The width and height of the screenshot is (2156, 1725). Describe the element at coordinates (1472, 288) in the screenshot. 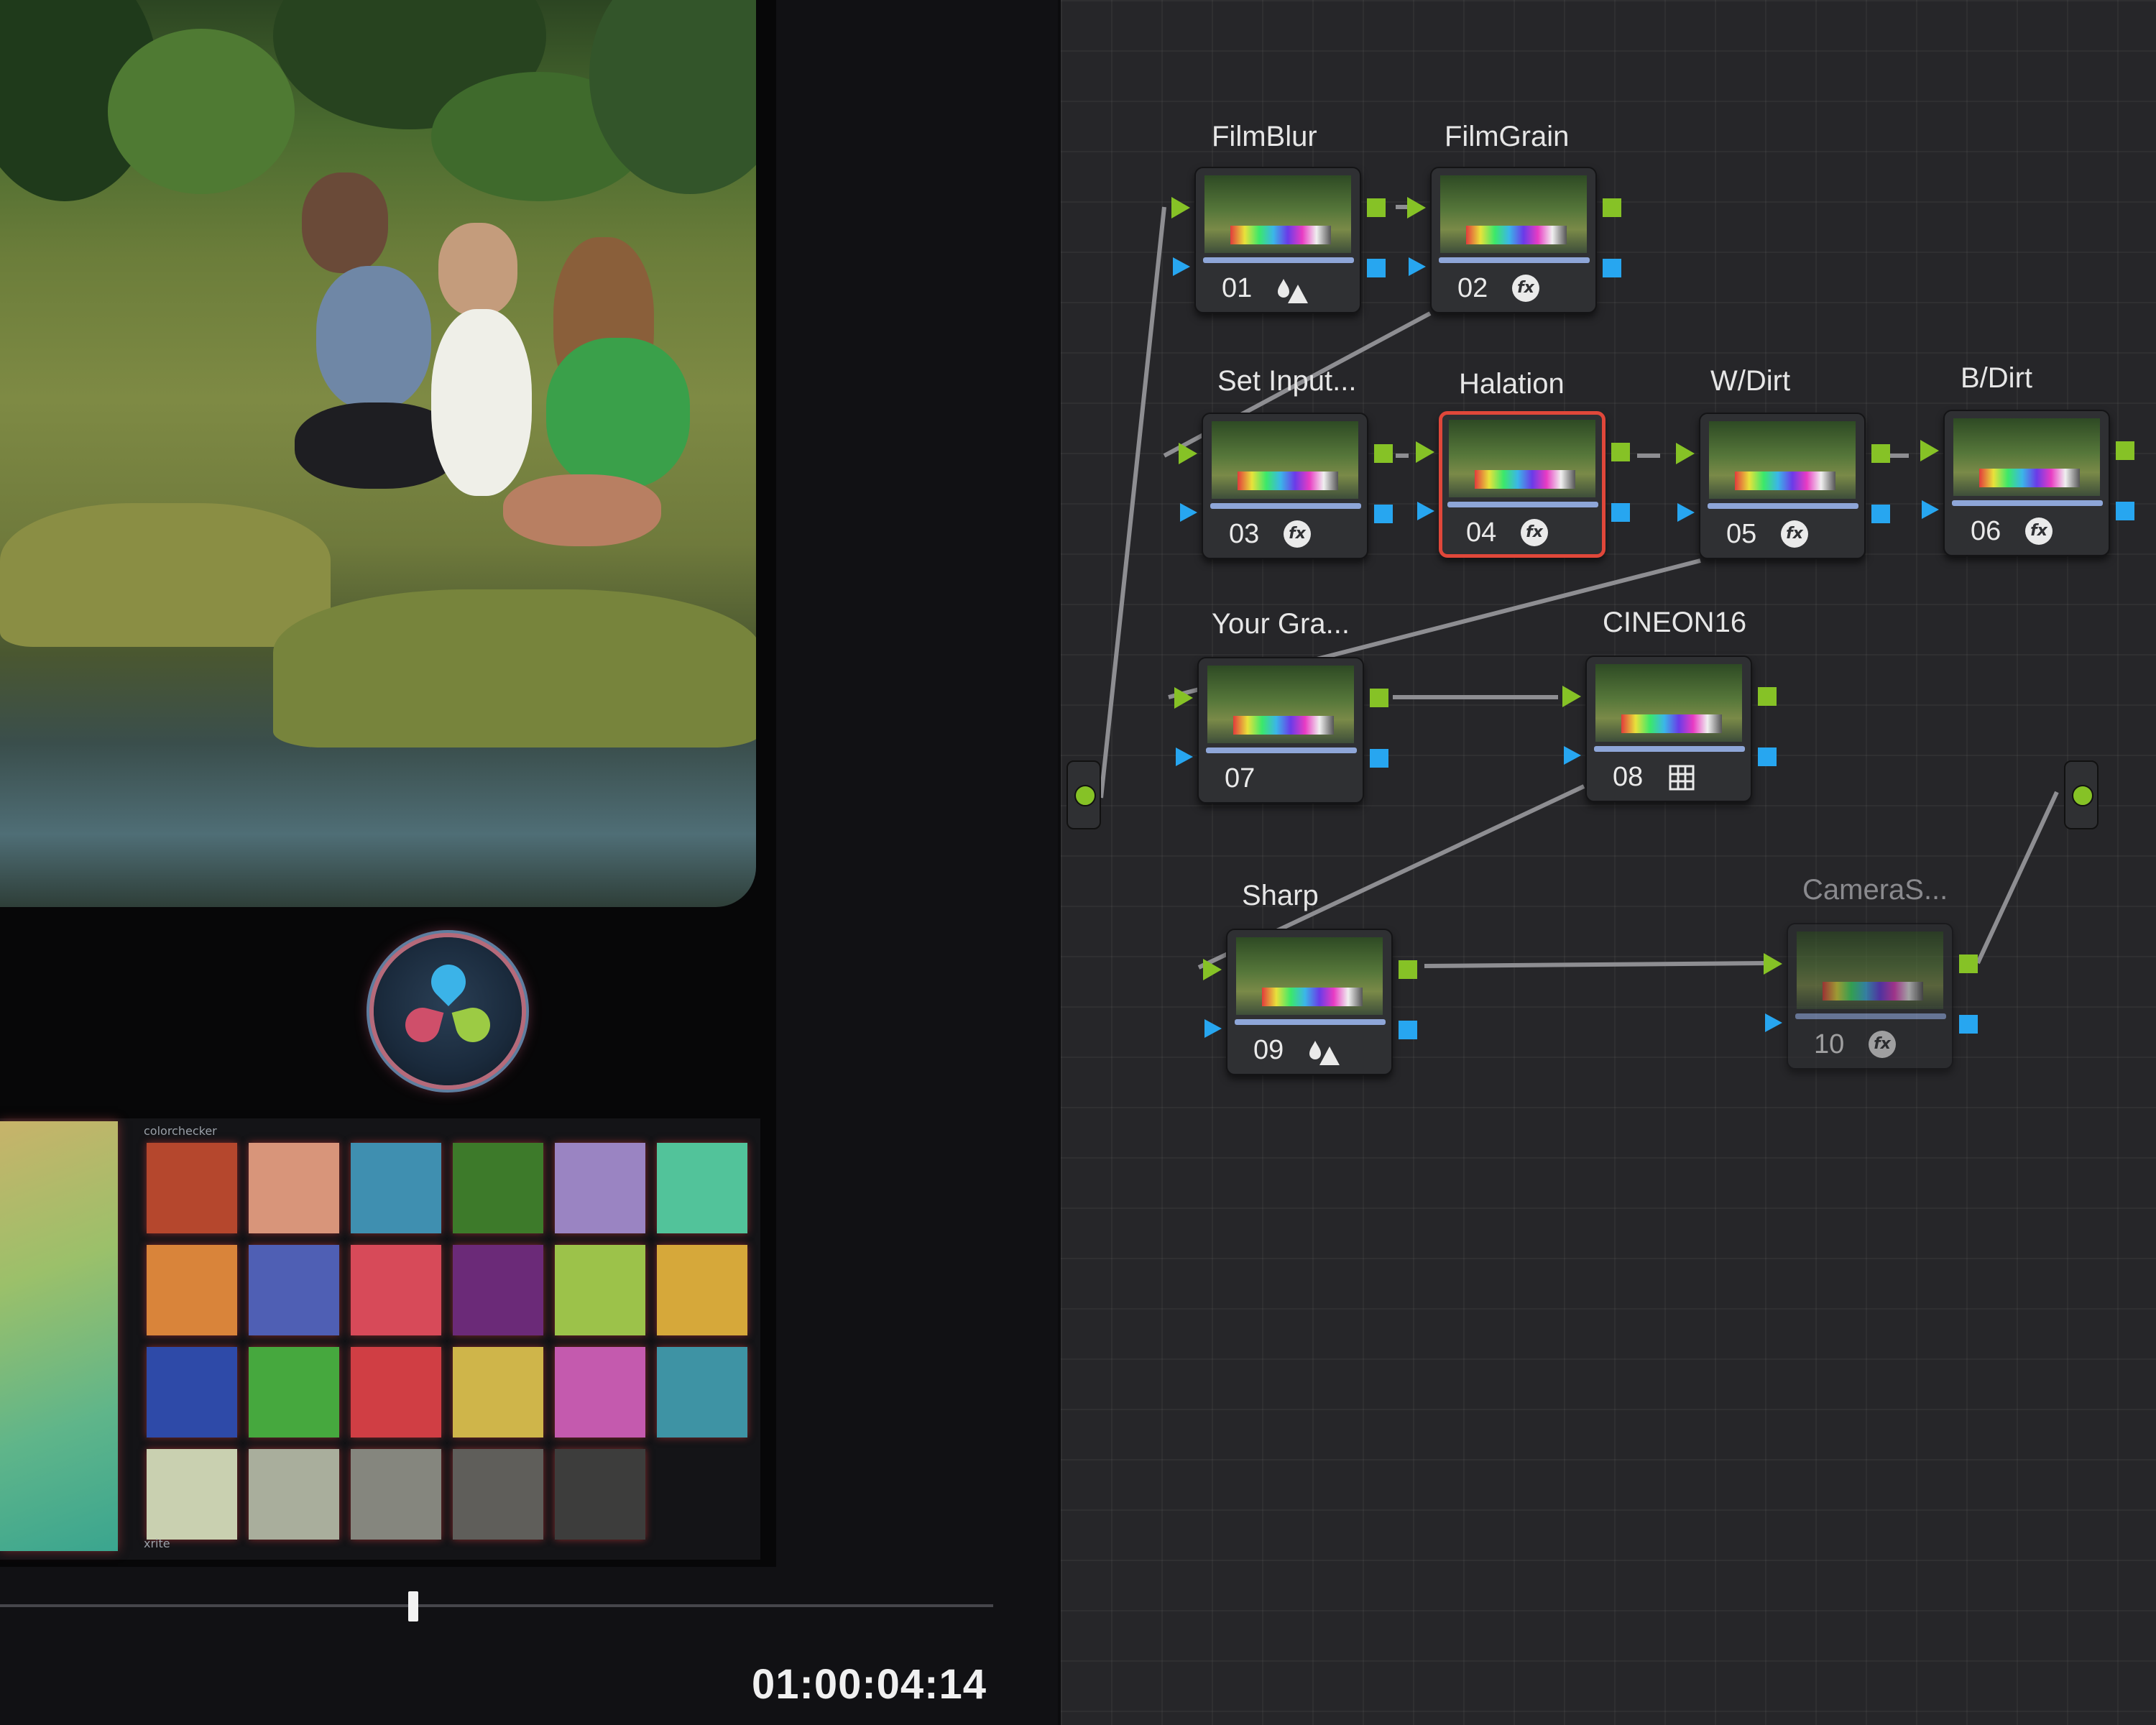

I see `node-number: 02` at that location.